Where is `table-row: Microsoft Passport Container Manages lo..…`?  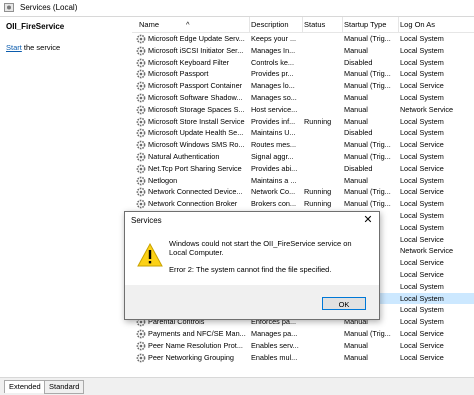
table-row: Microsoft Passport Container Manages lo..… is located at coordinates (303, 86).